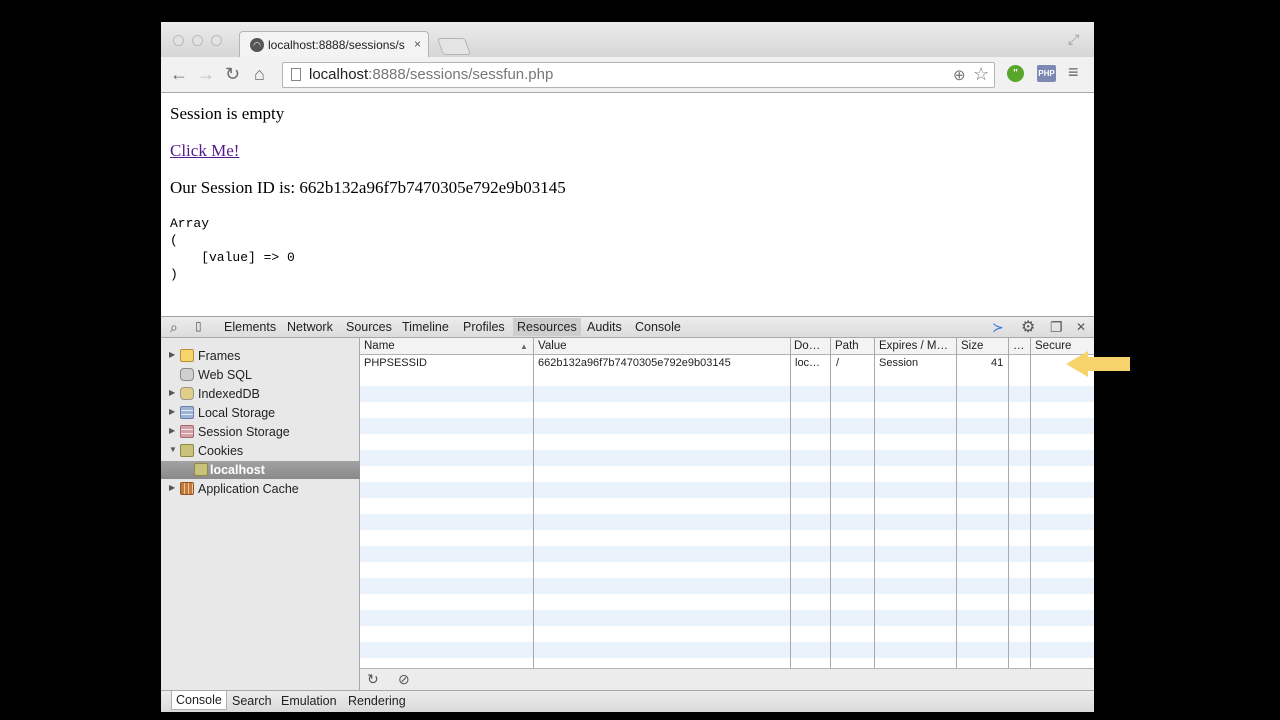 This screenshot has width=1280, height=720. What do you see at coordinates (461, 74) in the screenshot?
I see `url-path: :8888/sessions/sessfun.php` at bounding box center [461, 74].